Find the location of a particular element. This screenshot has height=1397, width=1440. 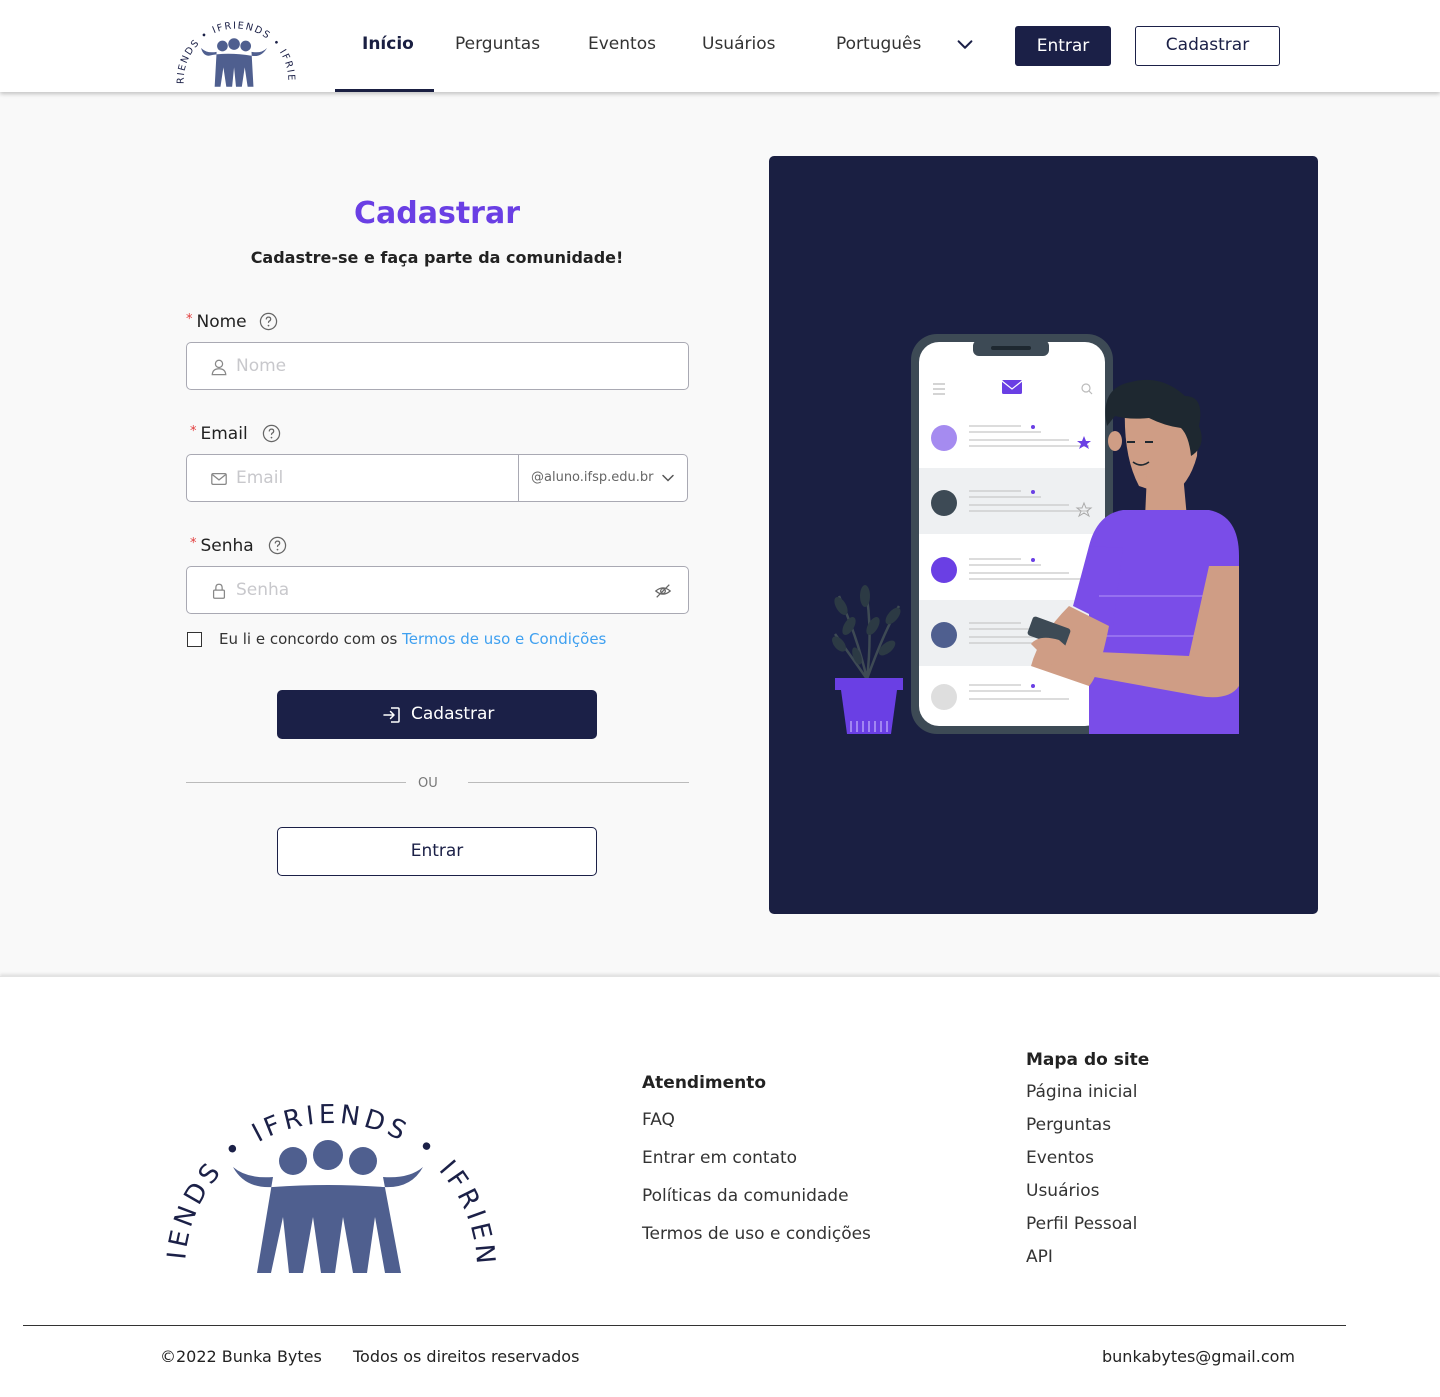

copyright: ©2022 Bunka Bytes is located at coordinates (241, 1356).